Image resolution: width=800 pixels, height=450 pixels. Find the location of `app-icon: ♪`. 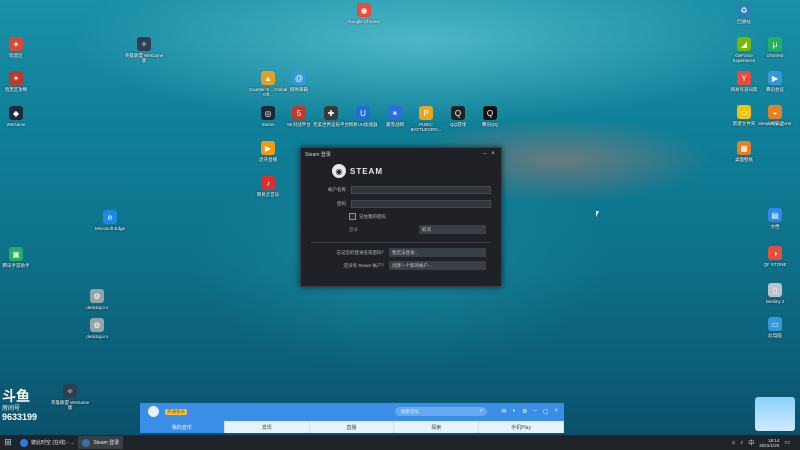

app-icon: ♪ is located at coordinates (268, 183).